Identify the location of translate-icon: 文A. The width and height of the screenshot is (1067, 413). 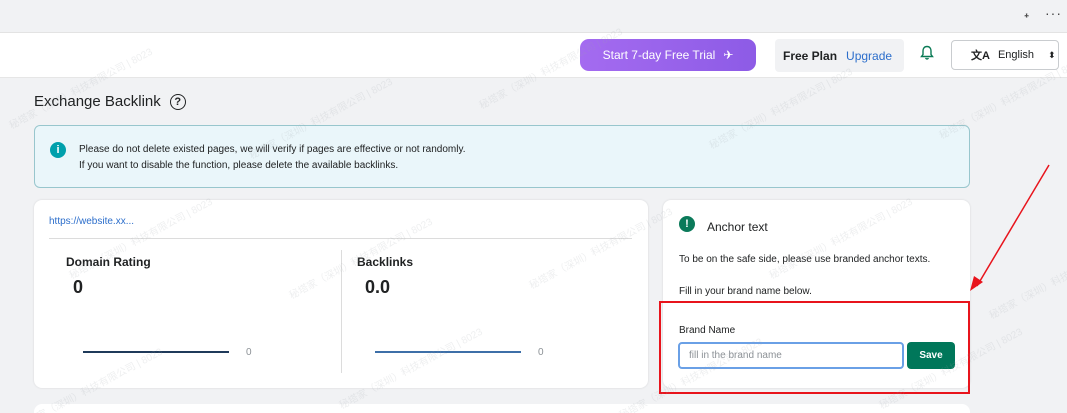
(980, 56).